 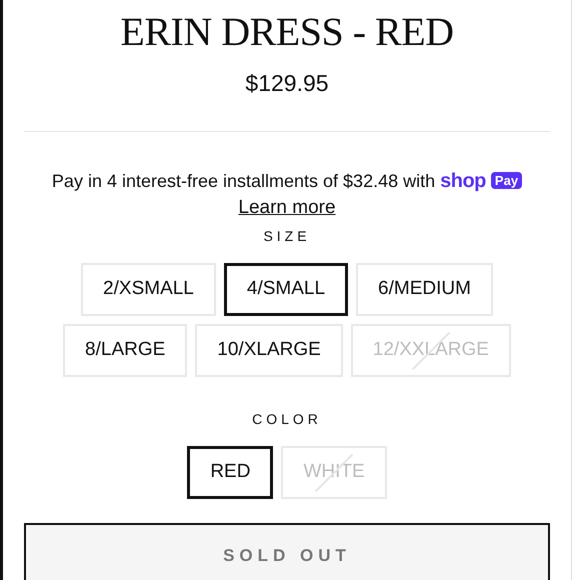 What do you see at coordinates (506, 180) in the screenshot?
I see `pay-badge: Pay` at bounding box center [506, 180].